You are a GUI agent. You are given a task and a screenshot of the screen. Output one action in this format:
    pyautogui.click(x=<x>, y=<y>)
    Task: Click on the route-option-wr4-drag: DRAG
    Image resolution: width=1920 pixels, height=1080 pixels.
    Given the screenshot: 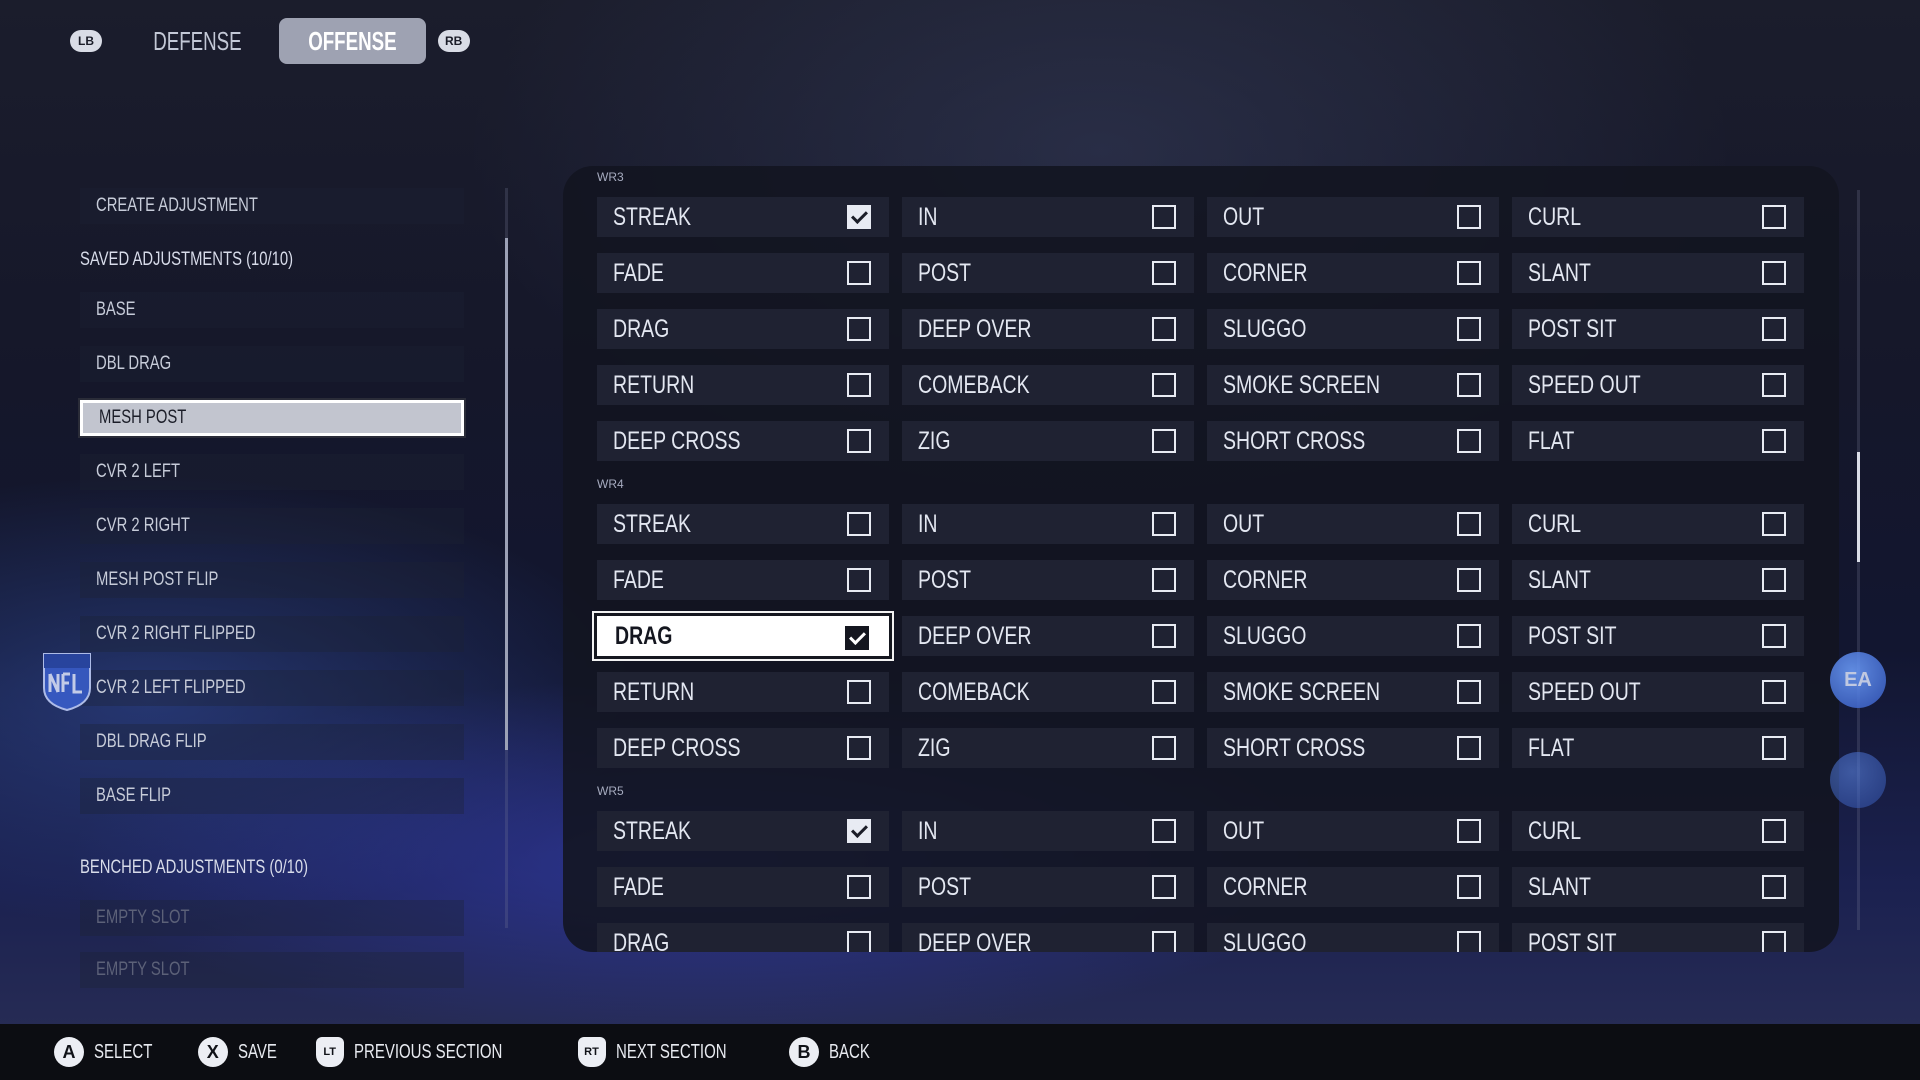 What is the action you would take?
    pyautogui.click(x=743, y=636)
    